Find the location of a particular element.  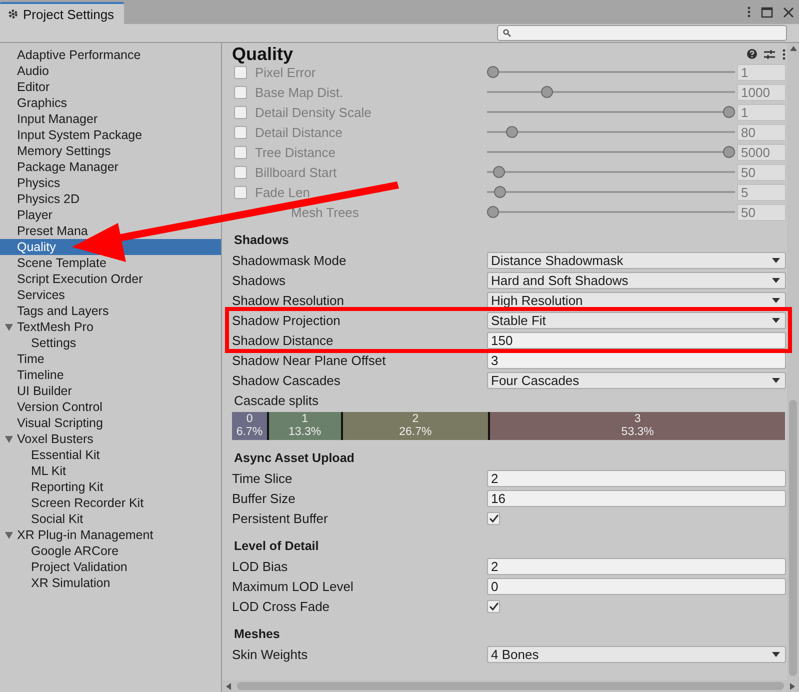

input-field: 150 is located at coordinates (636, 340).